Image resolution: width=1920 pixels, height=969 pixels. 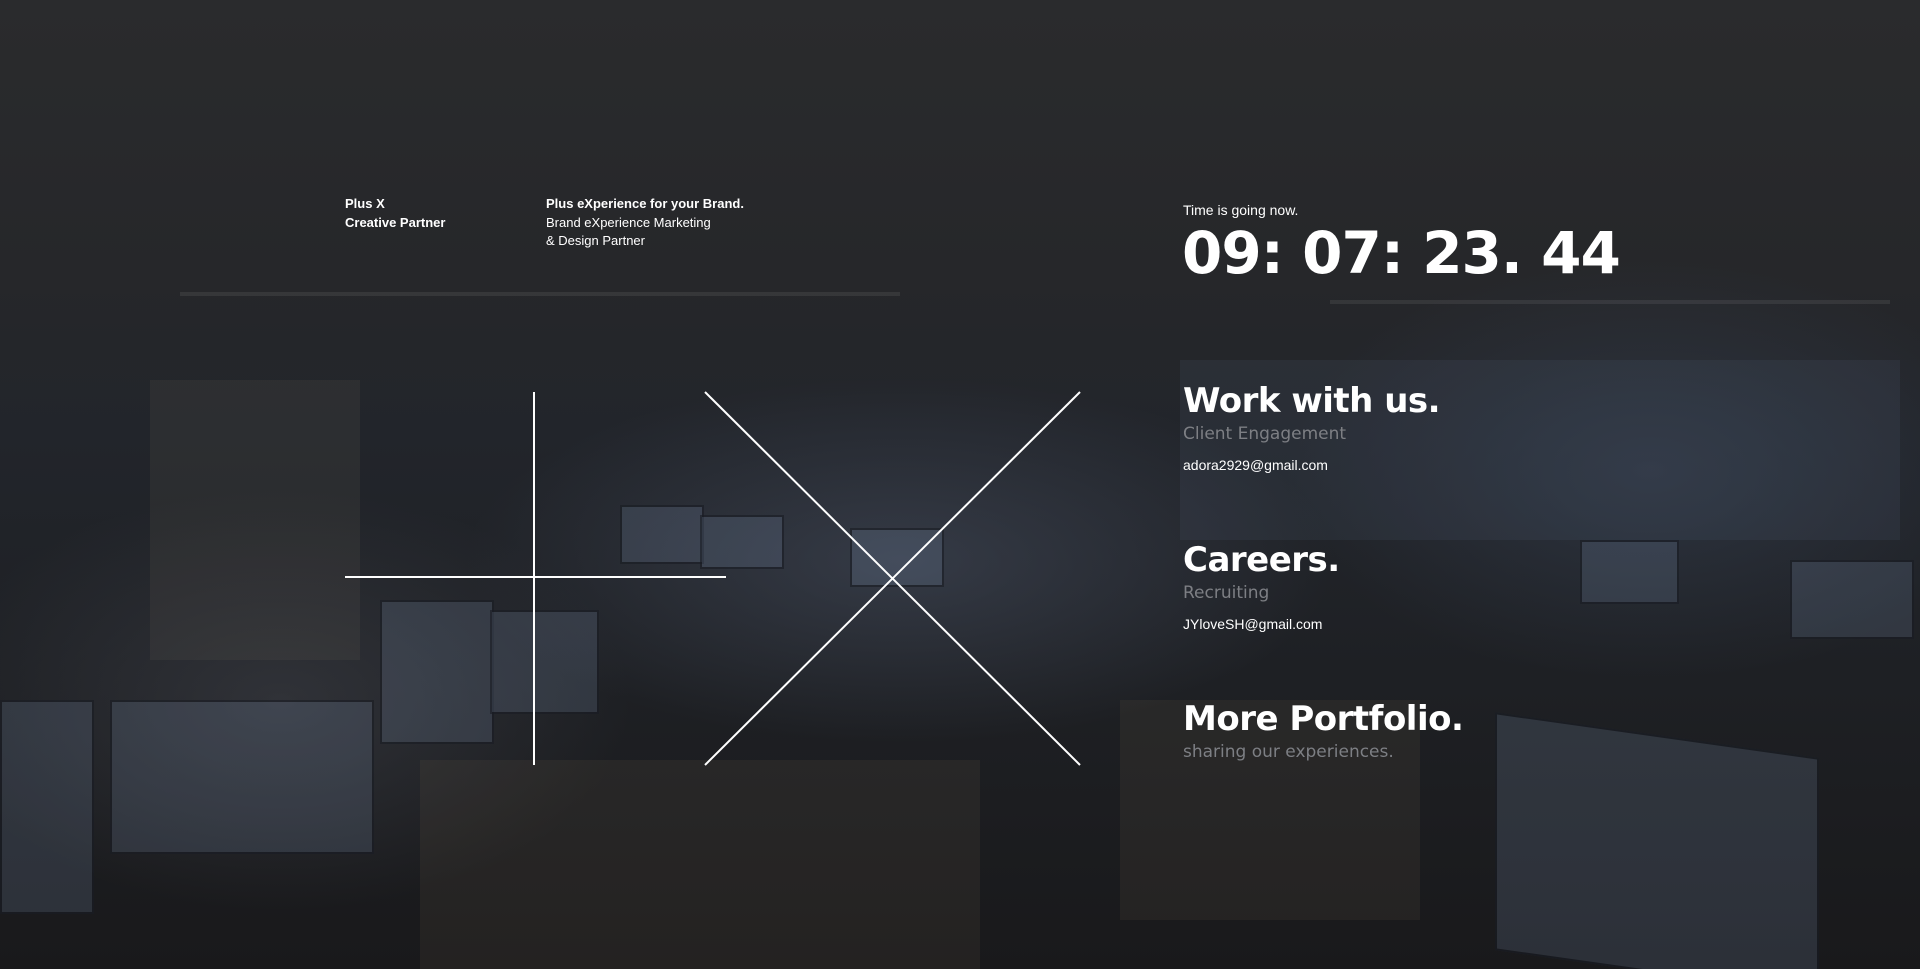 I want to click on work-subtitle: Client Engagement, so click(x=1265, y=434).